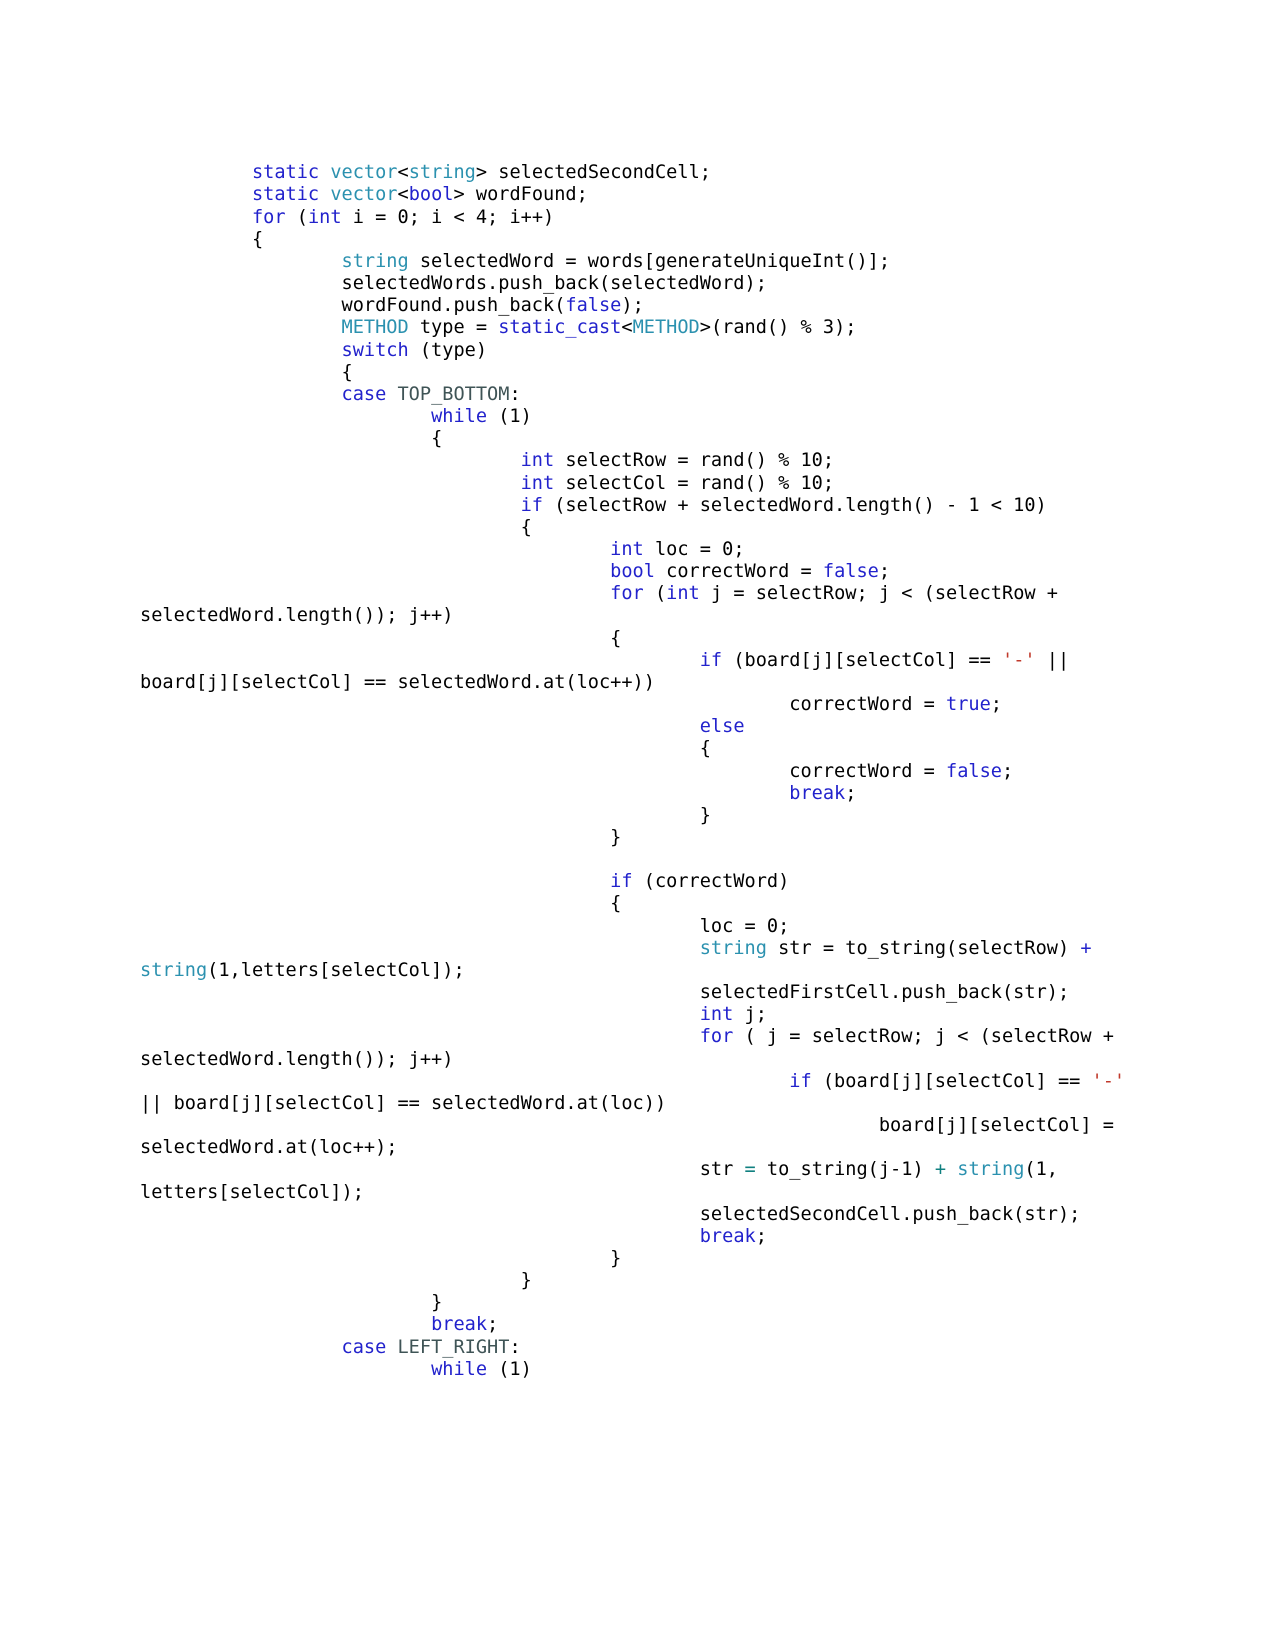  Describe the element at coordinates (419, 195) in the screenshot. I see `code-line: static vector<bool> wordFound;` at that location.